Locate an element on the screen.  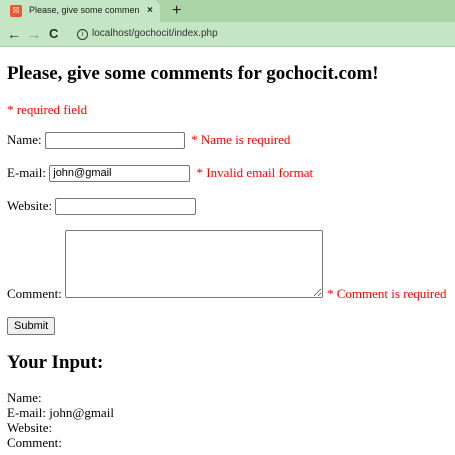
email-input is located at coordinates (120, 173).